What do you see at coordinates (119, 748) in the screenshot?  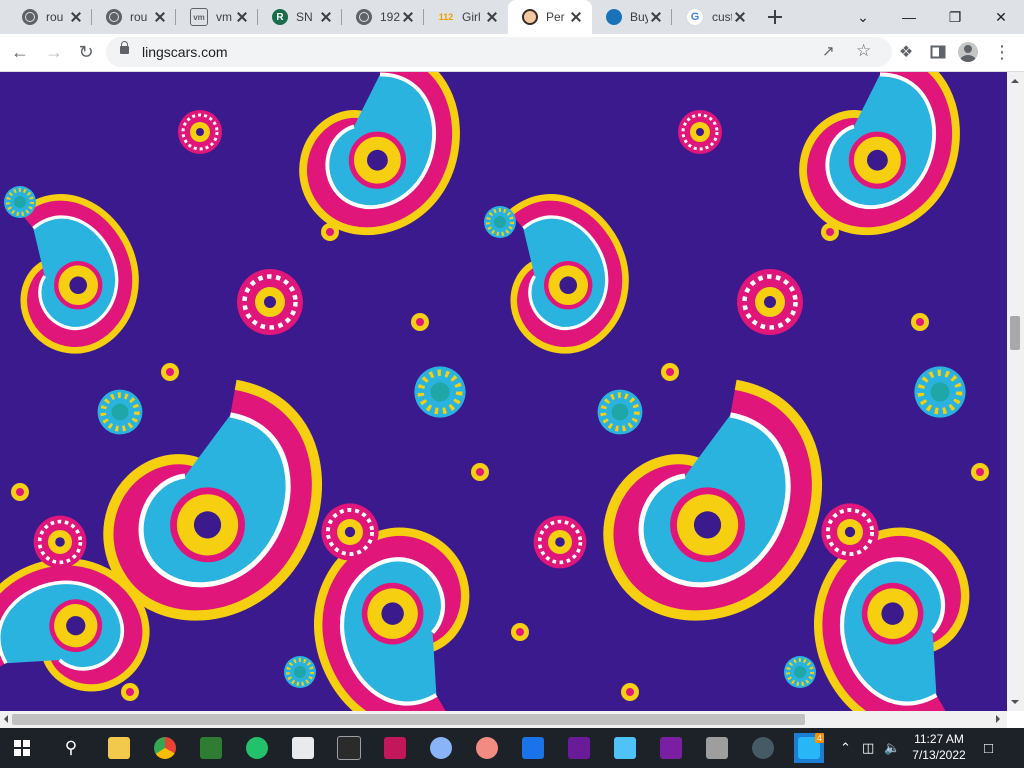 I see `file-explorer-icon` at bounding box center [119, 748].